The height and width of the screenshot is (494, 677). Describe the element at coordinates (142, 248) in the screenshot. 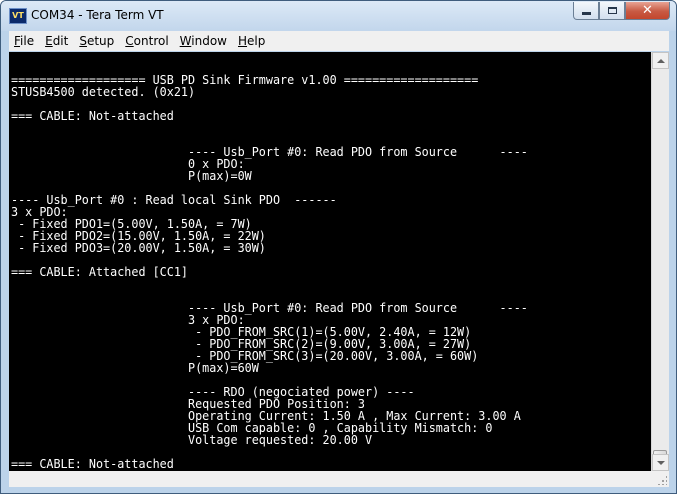

I see `terminal-line: - Fixed PDO3=(20.00V, 1.50A, = 30W)` at that location.